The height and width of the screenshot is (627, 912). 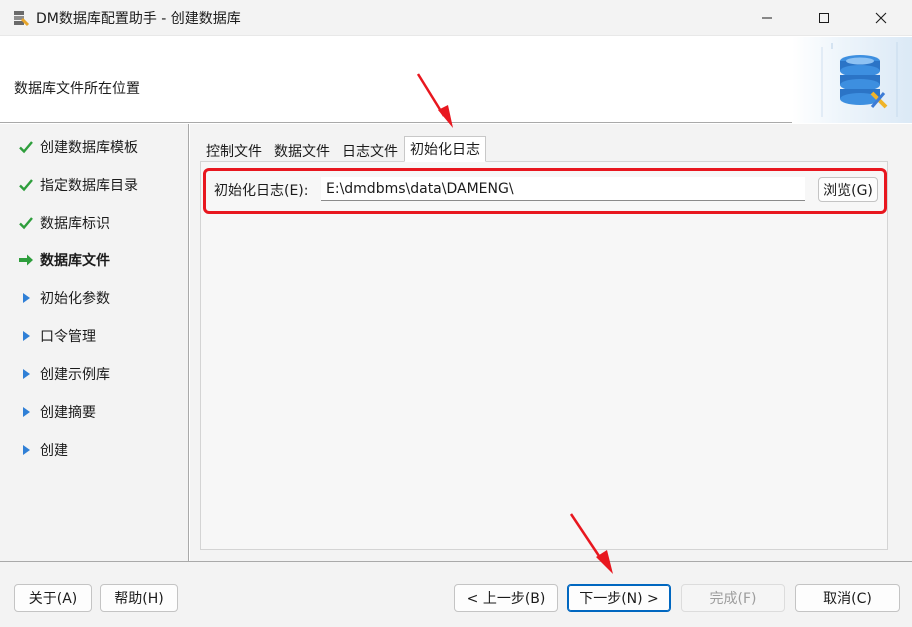 What do you see at coordinates (733, 598) in the screenshot?
I see `finish-button: 完成(F)` at bounding box center [733, 598].